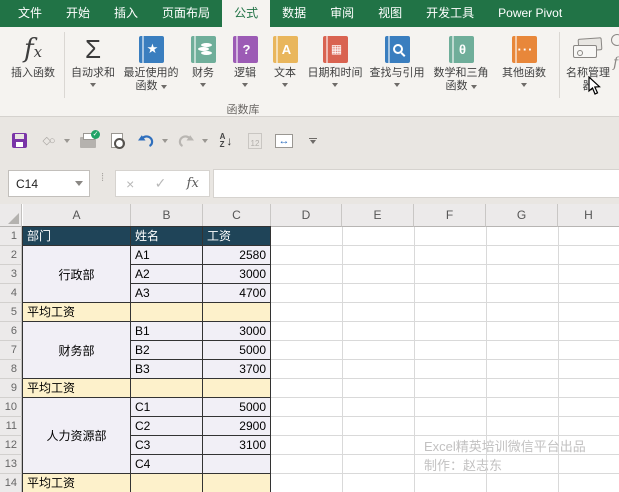  What do you see at coordinates (77, 312) in the screenshot?
I see `cell-a5: 平均工资` at bounding box center [77, 312].